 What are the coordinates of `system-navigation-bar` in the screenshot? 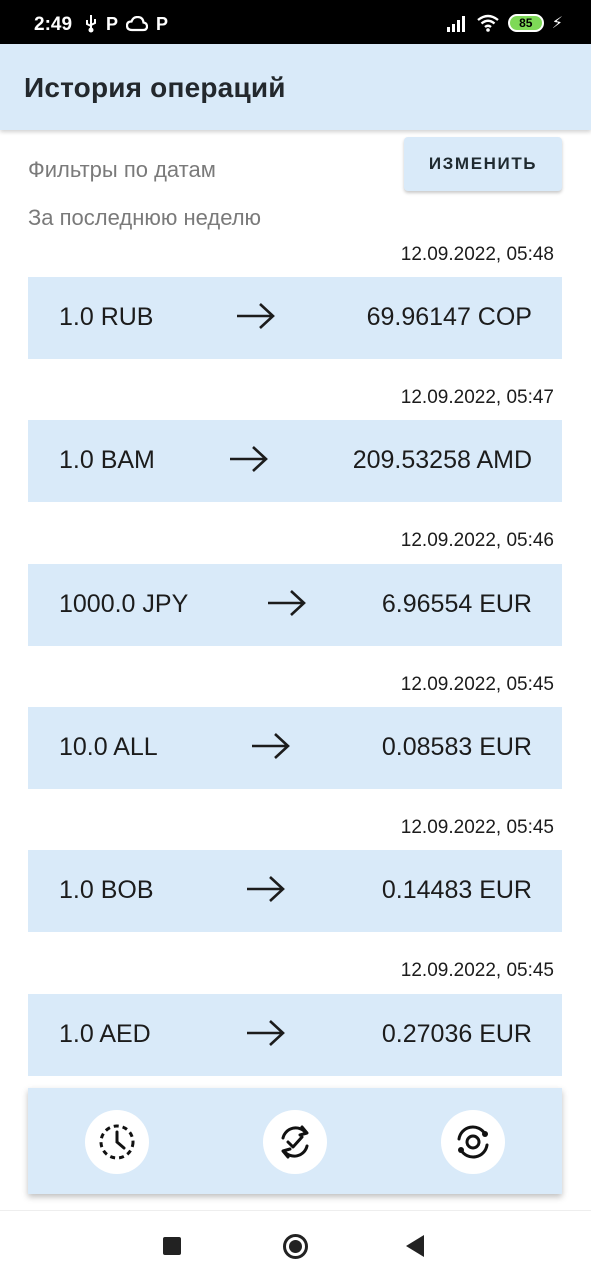 It's located at (295, 1245).